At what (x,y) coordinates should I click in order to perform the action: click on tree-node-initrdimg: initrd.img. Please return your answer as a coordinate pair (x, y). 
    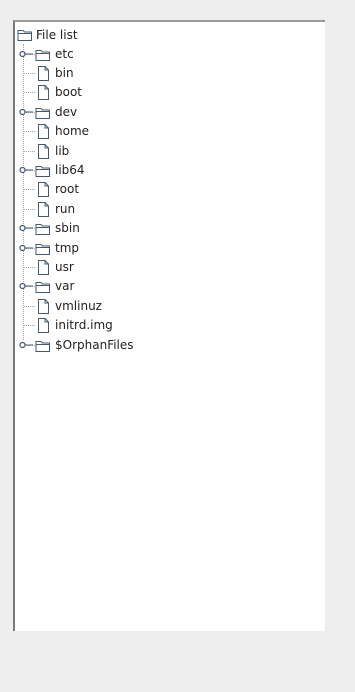
    Looking at the image, I should click on (170, 324).